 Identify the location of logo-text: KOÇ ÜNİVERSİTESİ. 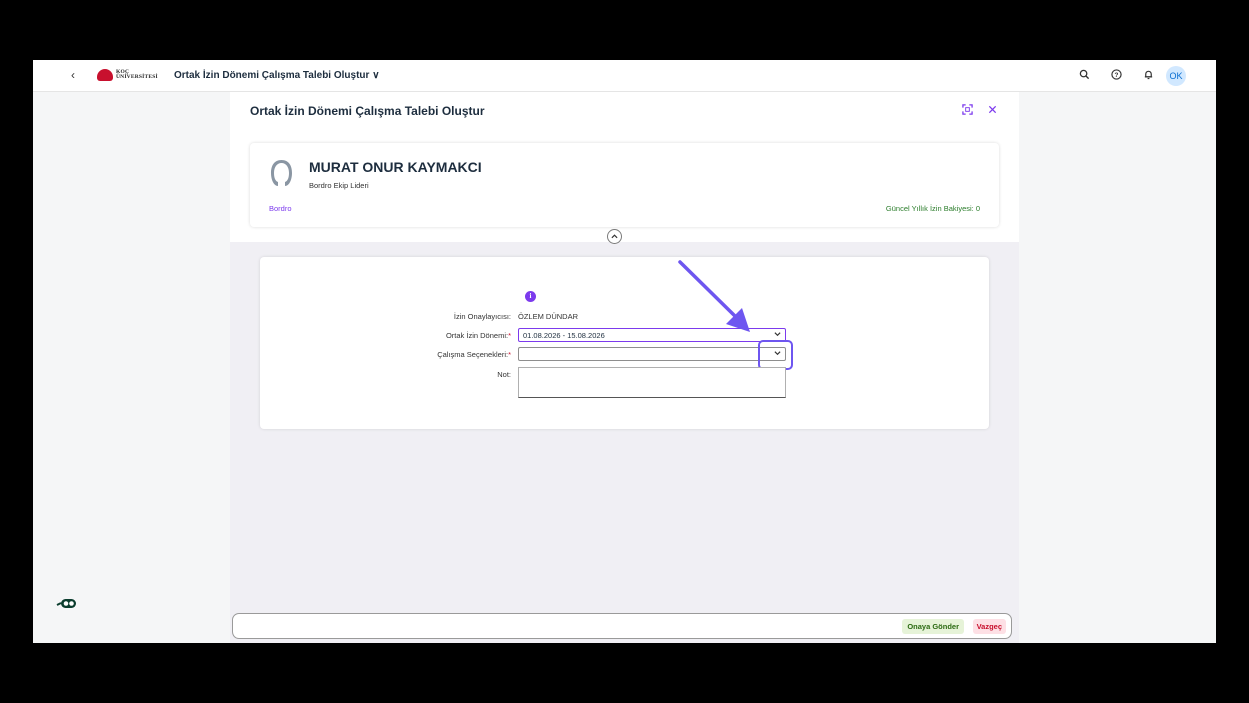
(137, 74).